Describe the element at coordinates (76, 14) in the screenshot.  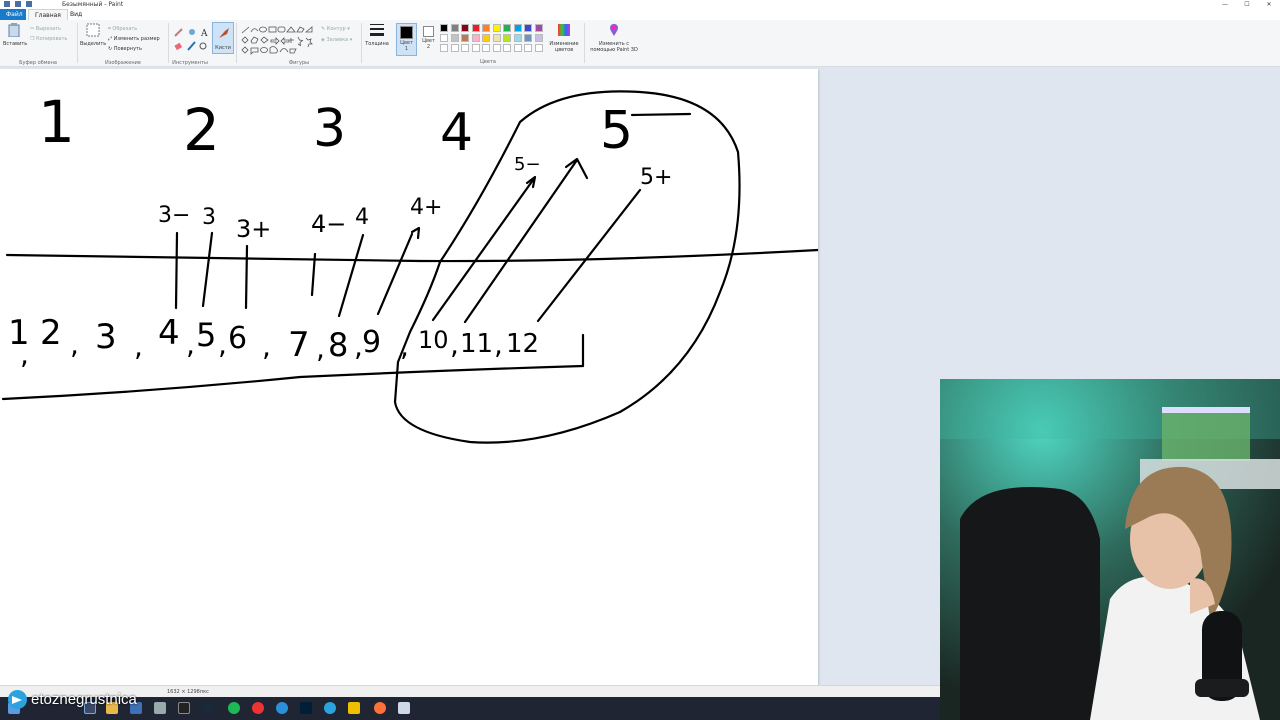
I see `tab-view: Вид` at that location.